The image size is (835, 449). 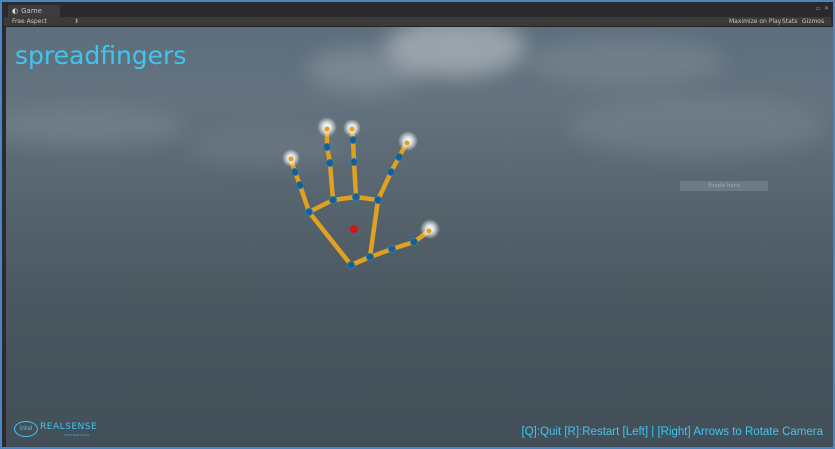 What do you see at coordinates (15, 11) in the screenshot?
I see `unity-icon: ◐` at bounding box center [15, 11].